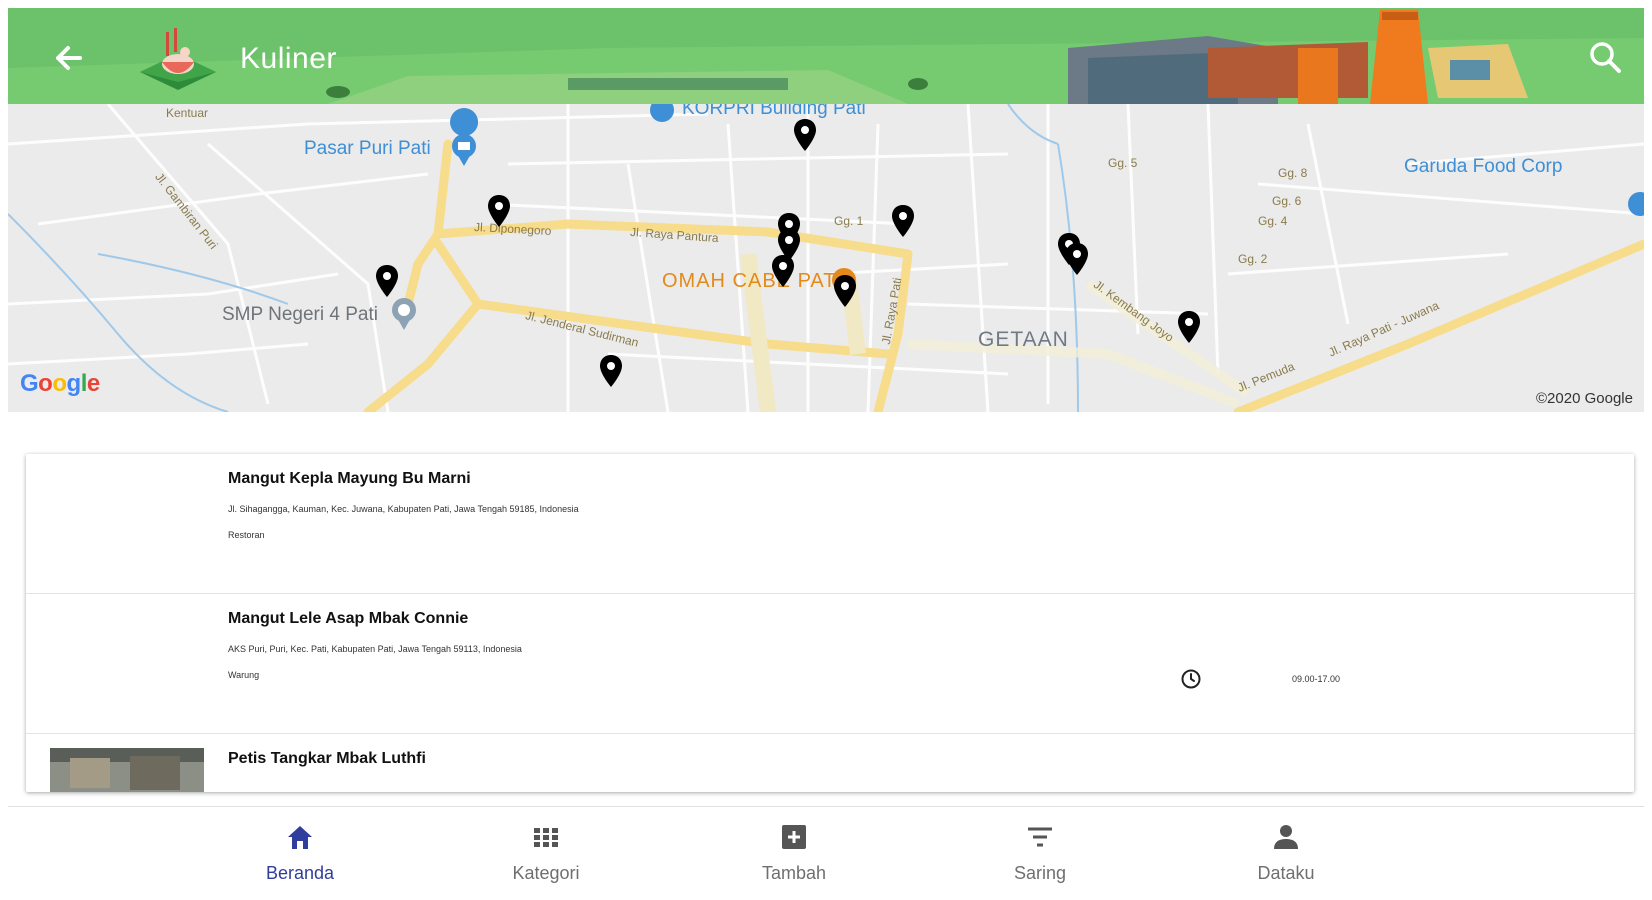 The width and height of the screenshot is (1652, 900). Describe the element at coordinates (1123, 163) in the screenshot. I see `map-street-gg5: Gg. 5` at that location.